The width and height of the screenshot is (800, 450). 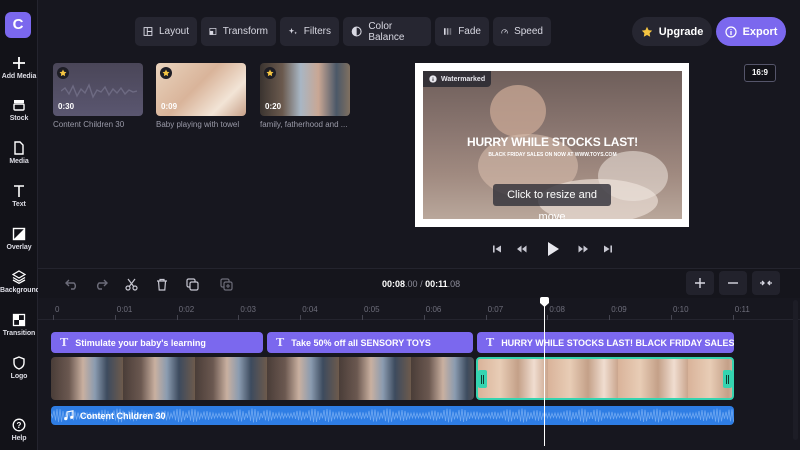 I want to click on redo-button, so click(x=101, y=284).